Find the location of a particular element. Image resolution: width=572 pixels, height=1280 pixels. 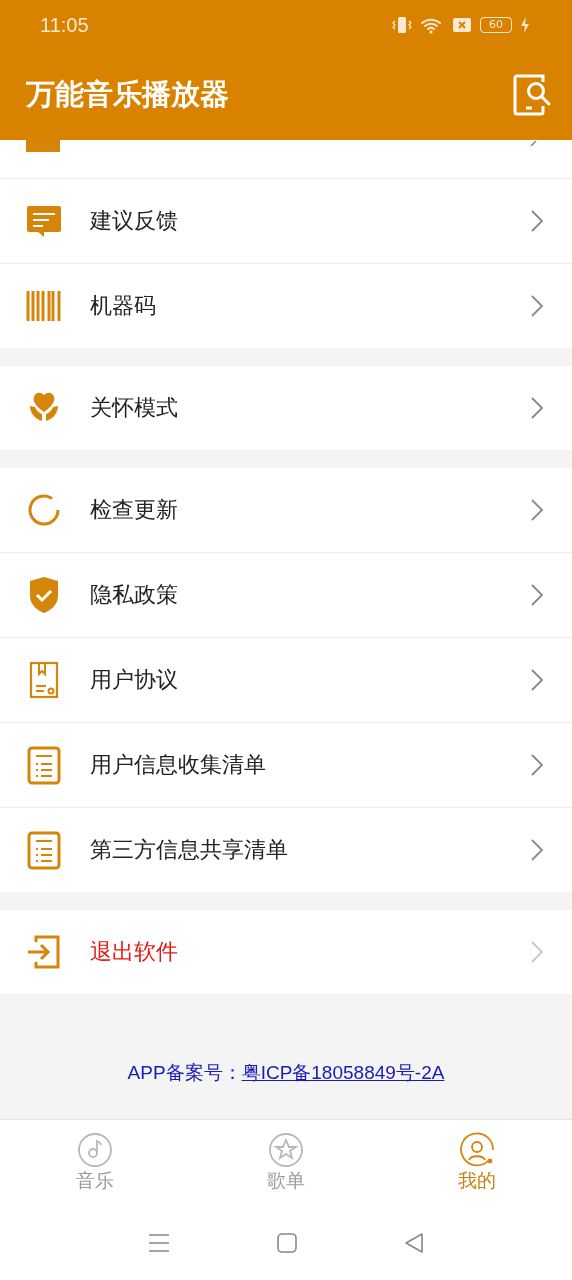

no-sim-icon is located at coordinates (462, 25).